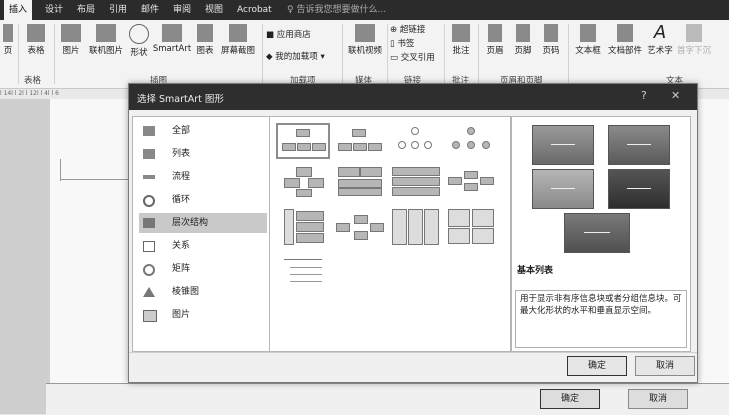  I want to click on footer-button: 页脚, so click(523, 40).